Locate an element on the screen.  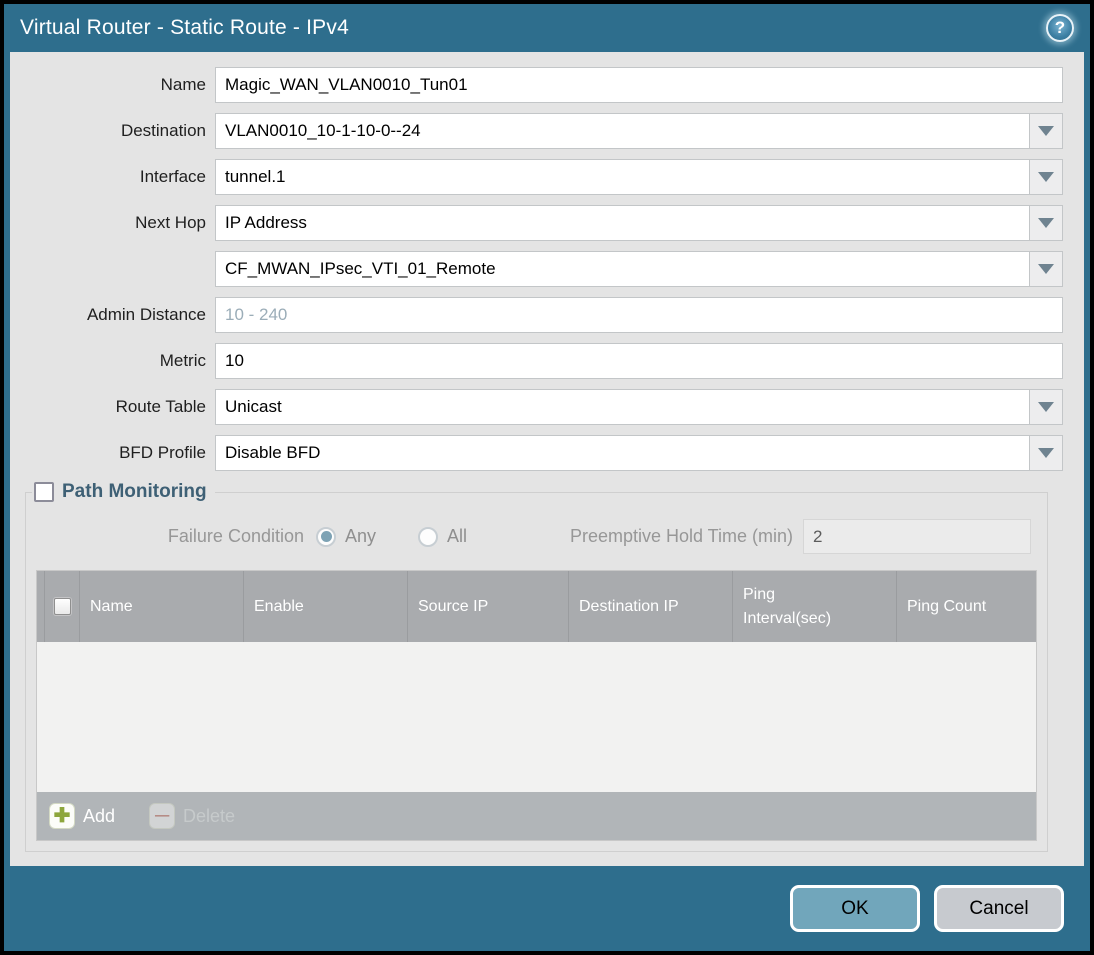
destination-field-wrap is located at coordinates (639, 131).